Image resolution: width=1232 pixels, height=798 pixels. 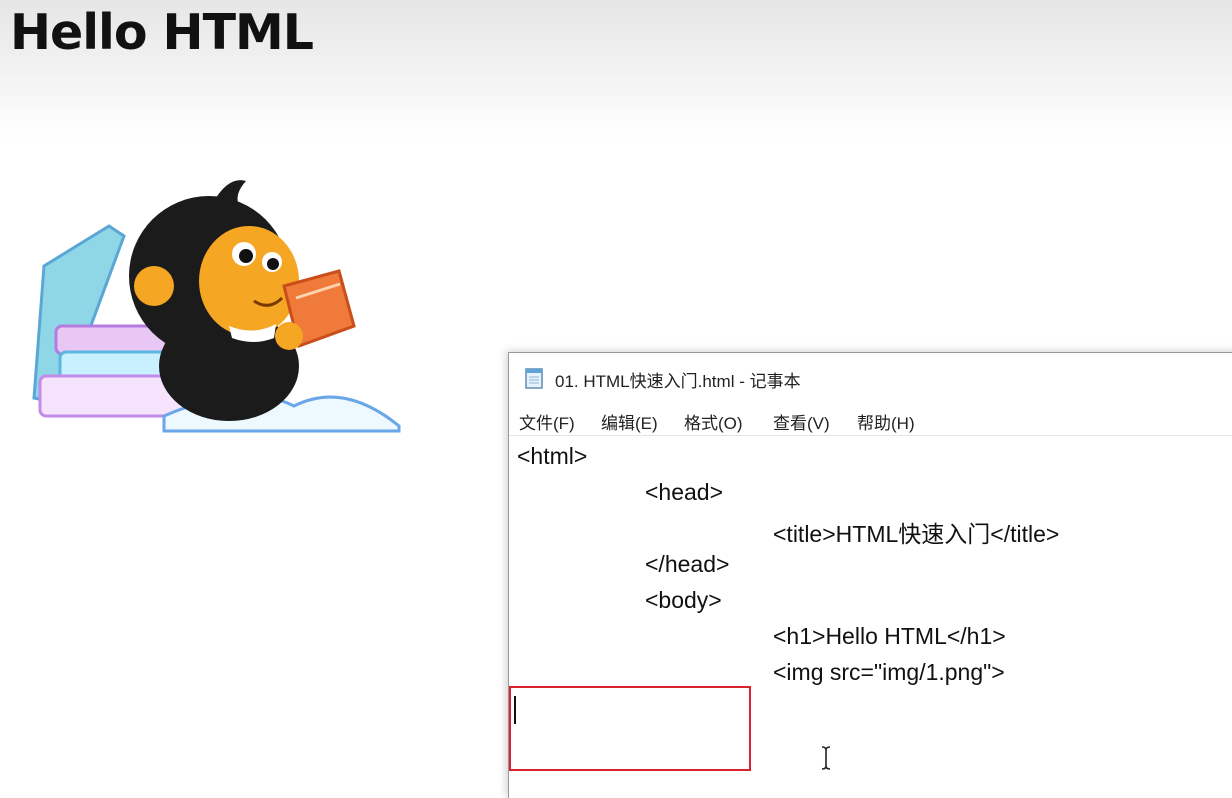 I want to click on menu-help: 帮助(H), so click(x=886, y=421).